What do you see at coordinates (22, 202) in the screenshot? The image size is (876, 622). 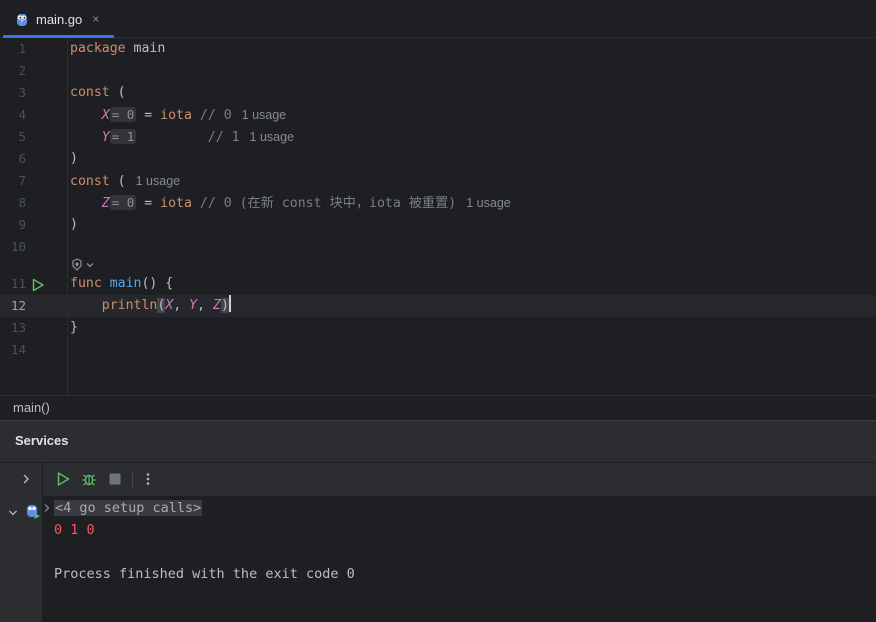 I see `line-number: 8` at bounding box center [22, 202].